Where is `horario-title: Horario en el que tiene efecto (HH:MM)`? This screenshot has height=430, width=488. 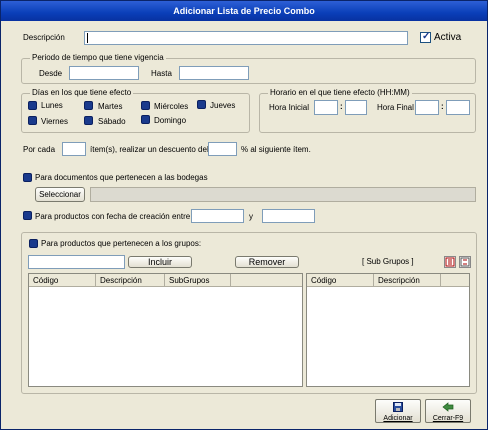
horario-title: Horario en el que tiene efecto (HH:MM) is located at coordinates (340, 93).